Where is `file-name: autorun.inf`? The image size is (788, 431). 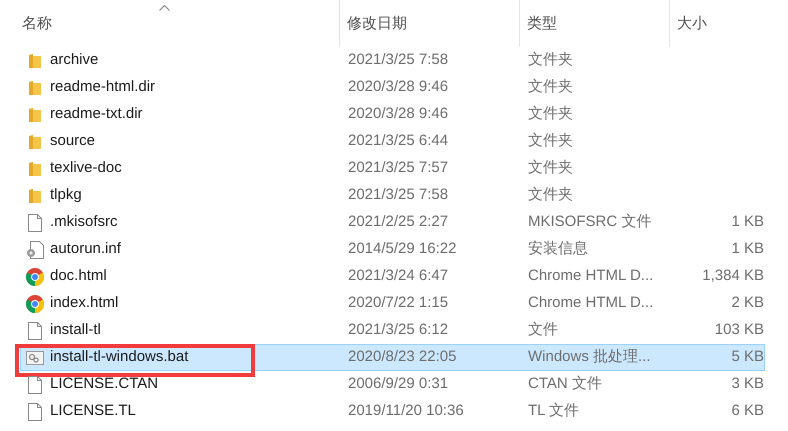
file-name: autorun.inf is located at coordinates (85, 249).